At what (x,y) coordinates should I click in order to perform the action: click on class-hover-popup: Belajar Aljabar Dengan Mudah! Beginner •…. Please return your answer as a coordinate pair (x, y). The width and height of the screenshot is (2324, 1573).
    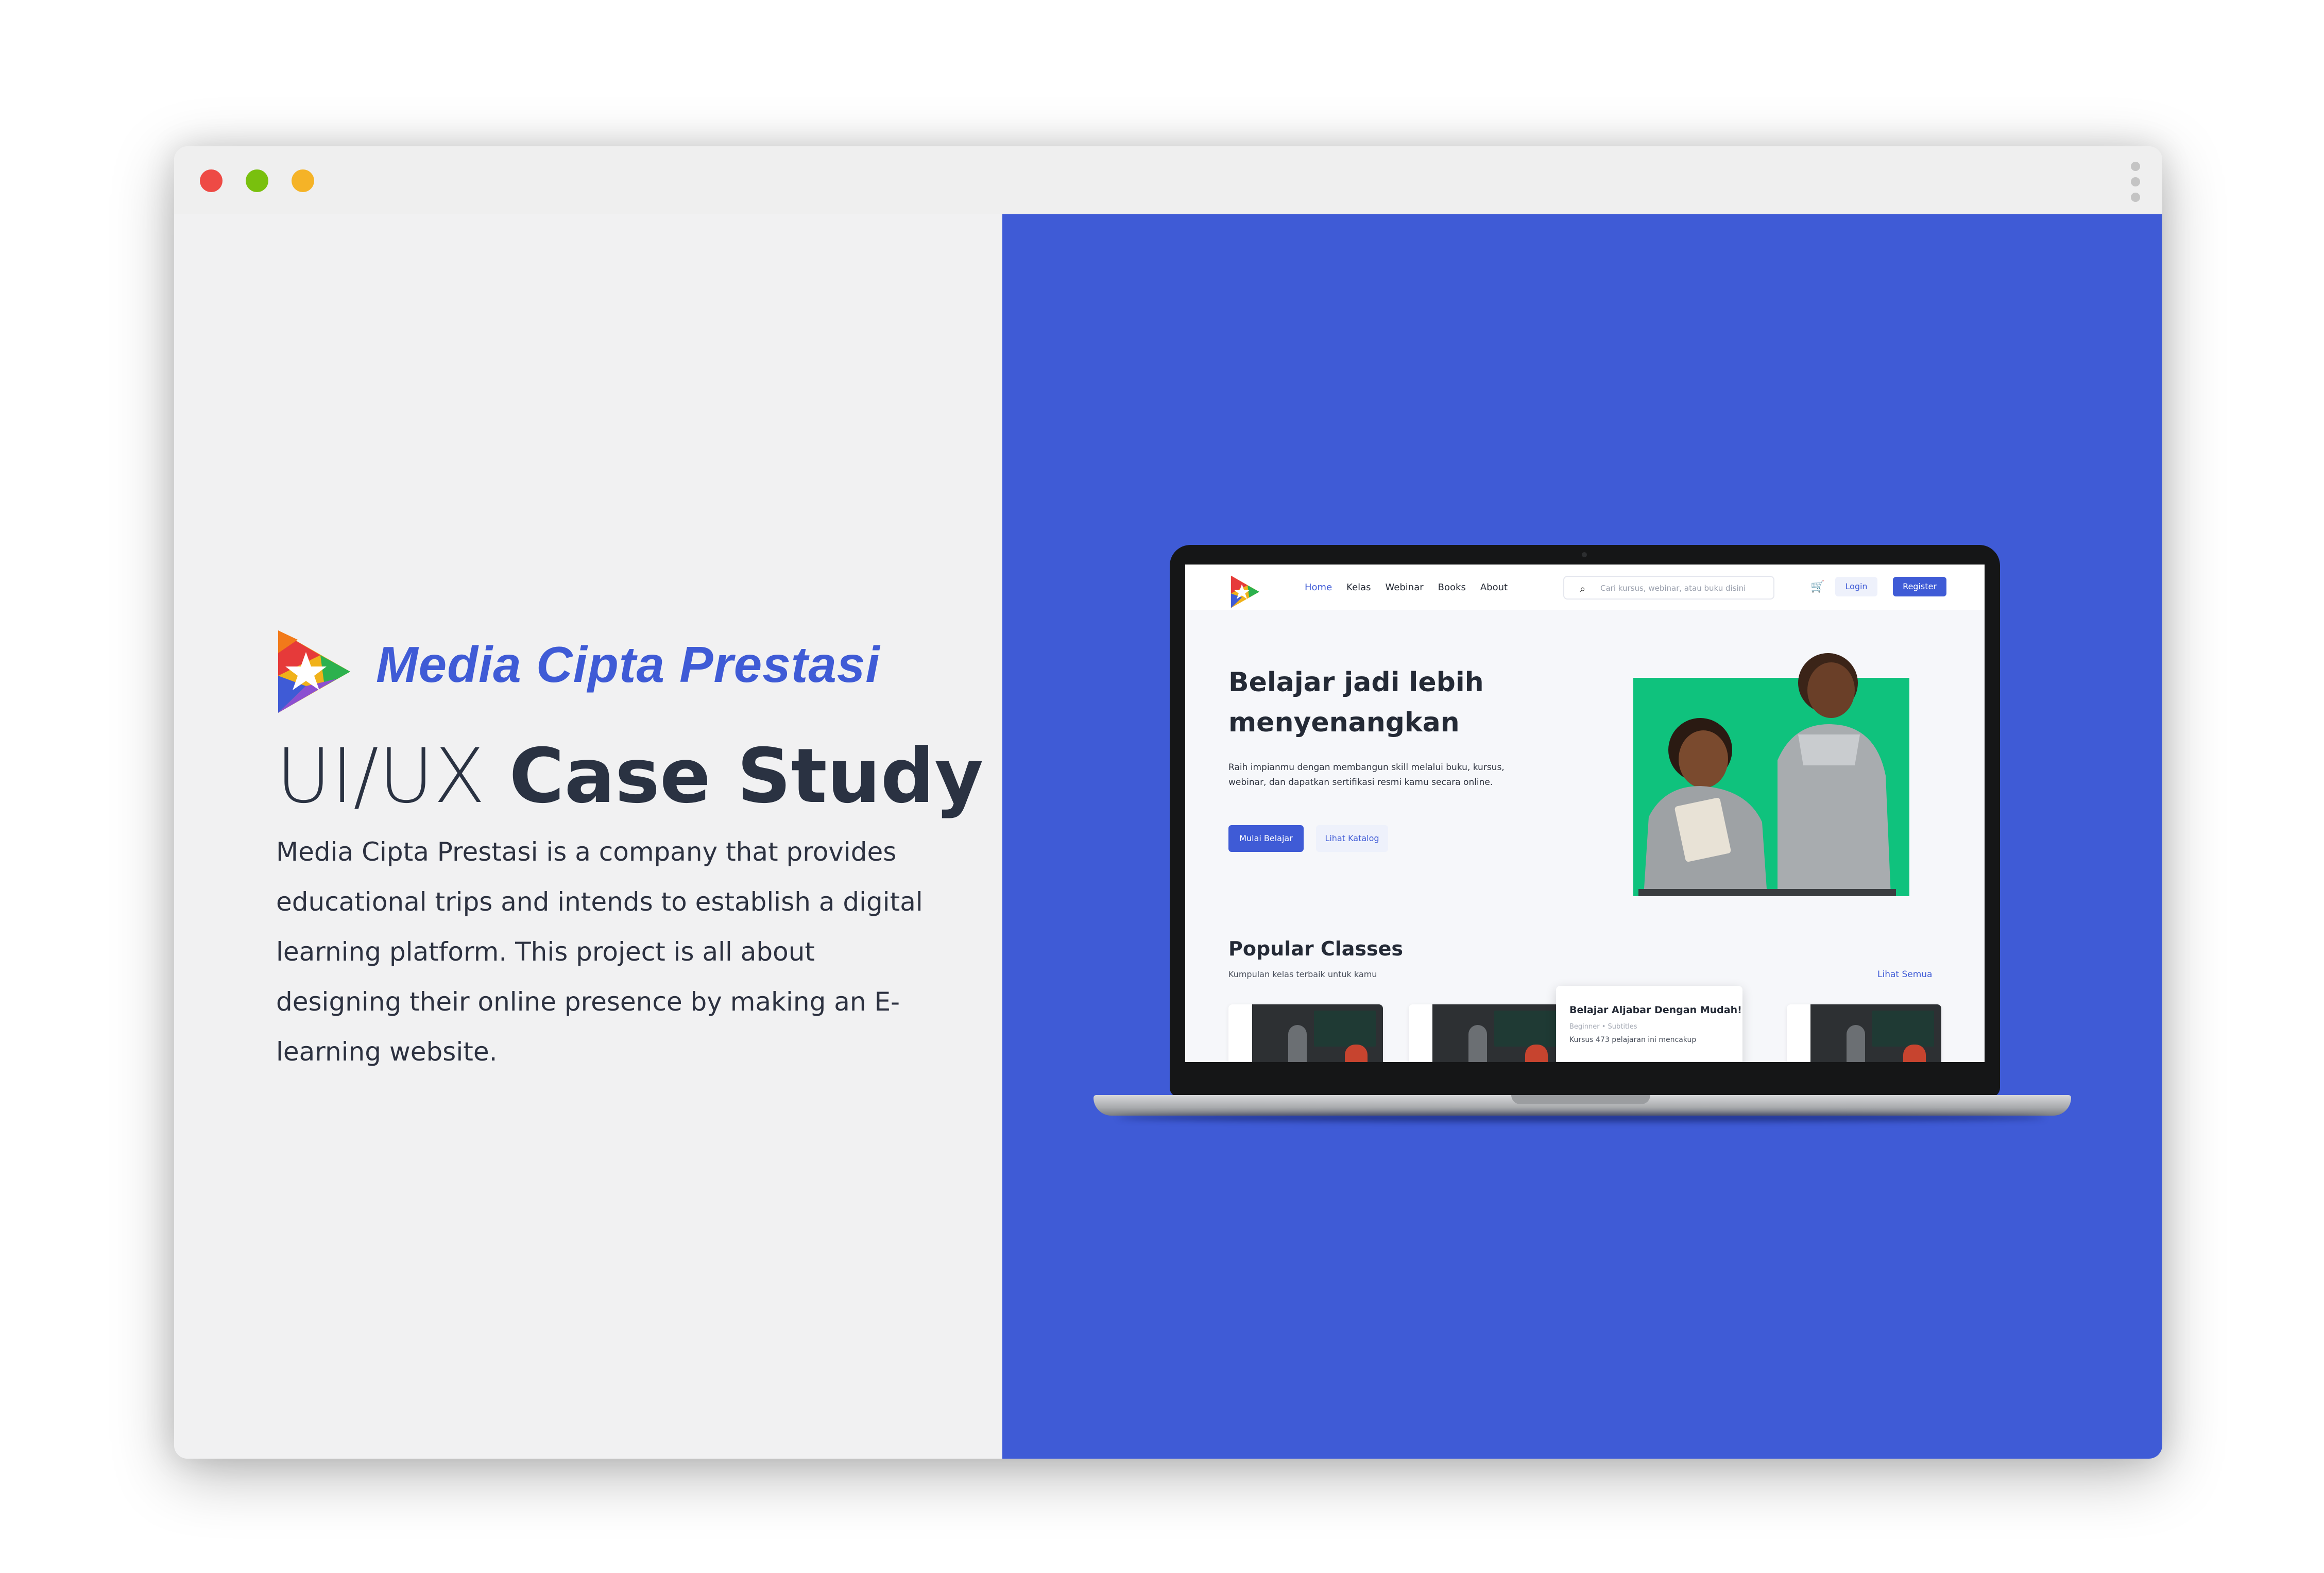
    Looking at the image, I should click on (1649, 1024).